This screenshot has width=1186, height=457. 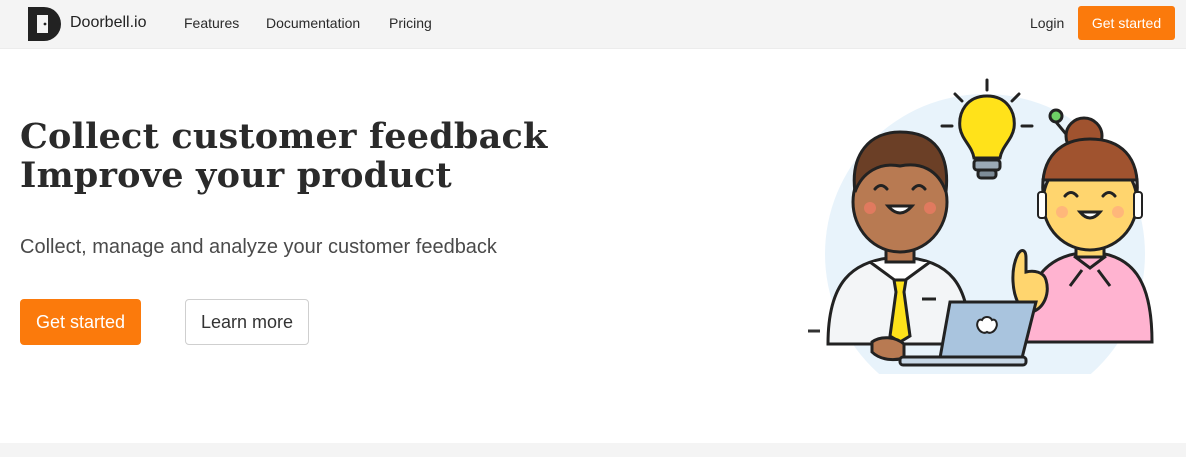 I want to click on login-link: Login, so click(x=1047, y=23).